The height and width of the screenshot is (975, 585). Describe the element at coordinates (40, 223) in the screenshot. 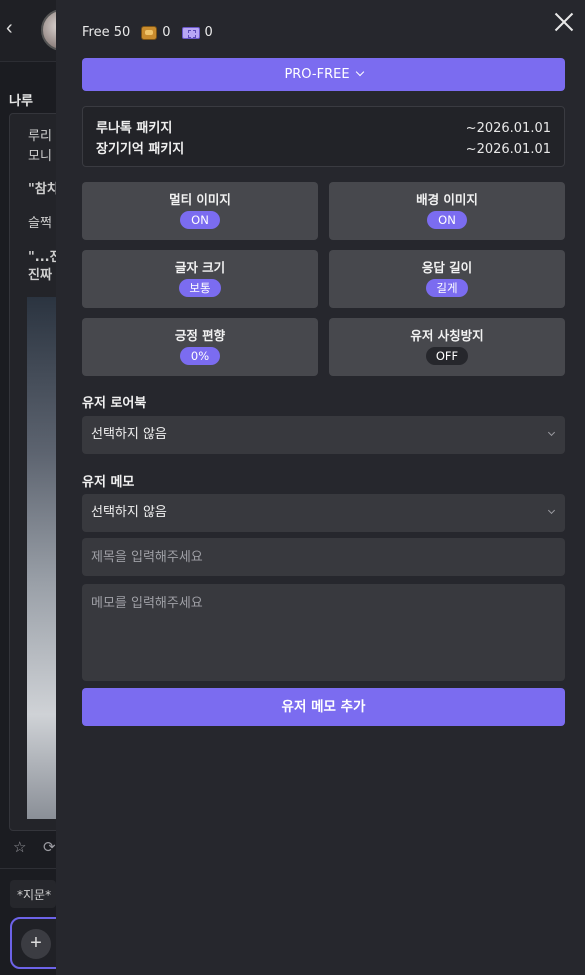

I see `message-line: 슬쩍` at that location.